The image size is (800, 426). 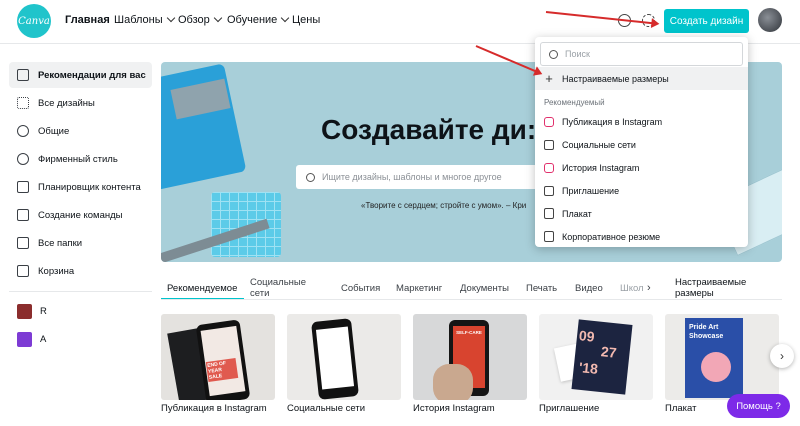 I want to click on envelope-icon, so click(x=549, y=190).